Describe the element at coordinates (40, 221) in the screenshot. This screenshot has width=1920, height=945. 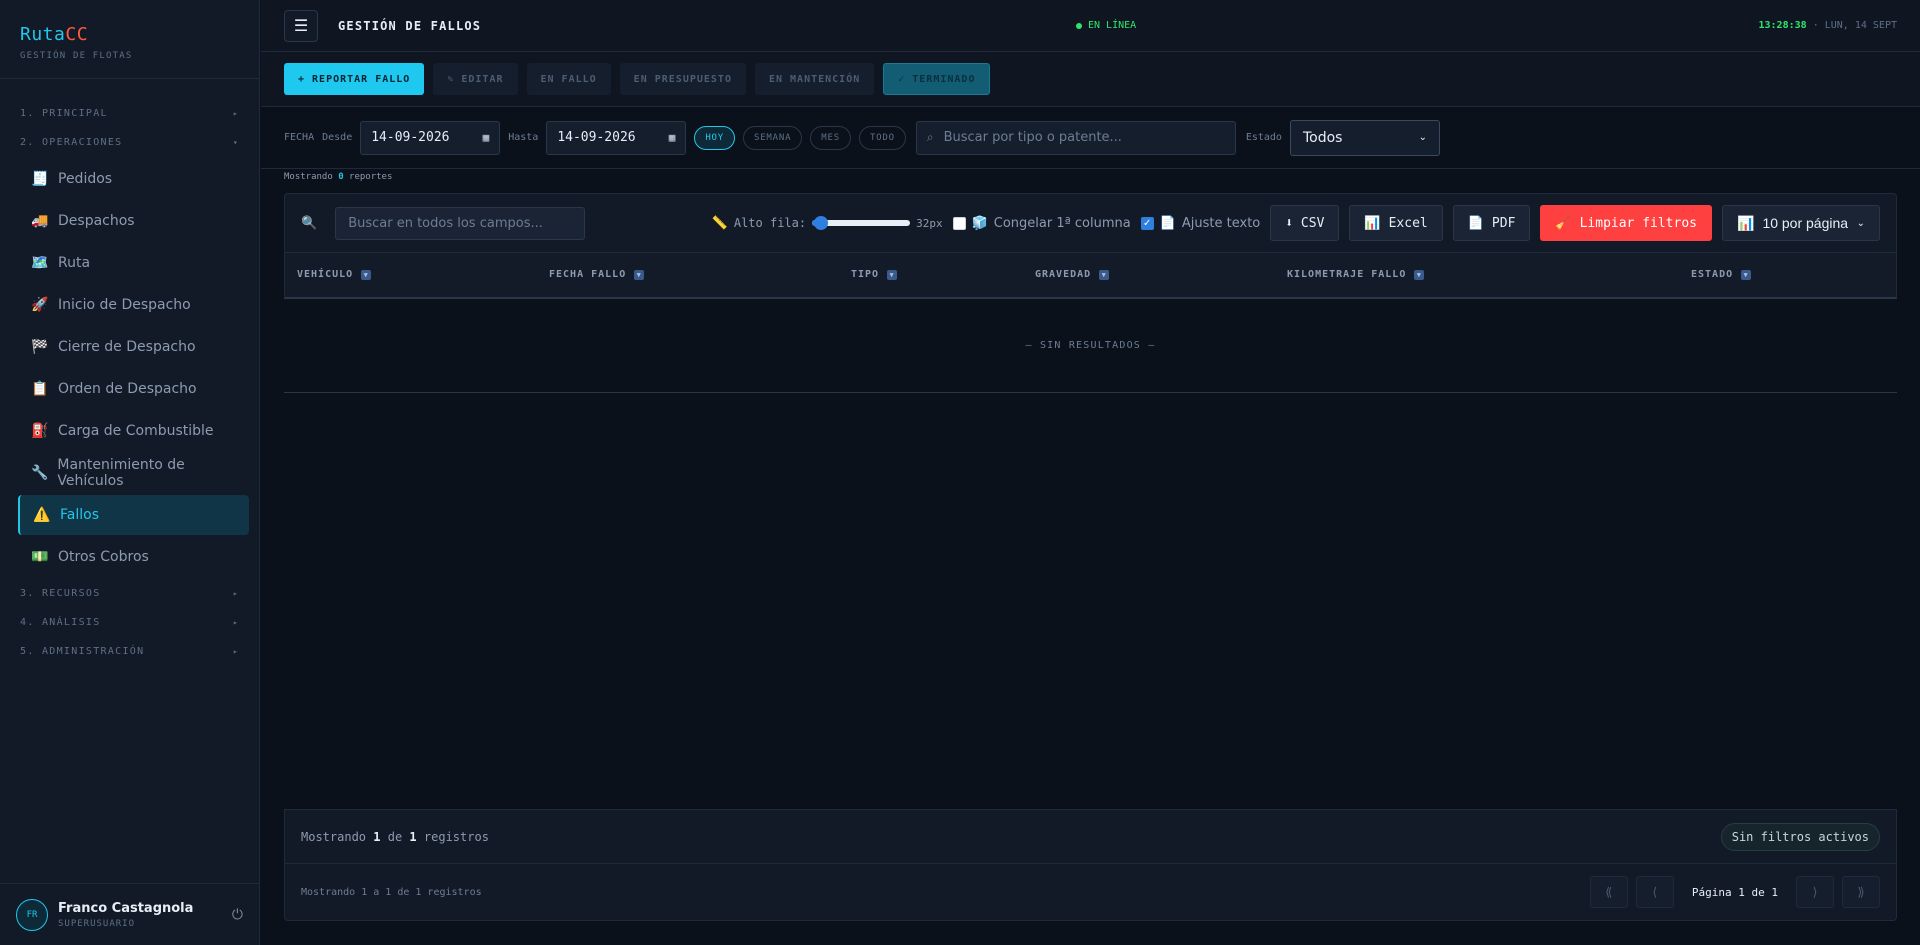
I see `truck-icon: 🚚` at that location.